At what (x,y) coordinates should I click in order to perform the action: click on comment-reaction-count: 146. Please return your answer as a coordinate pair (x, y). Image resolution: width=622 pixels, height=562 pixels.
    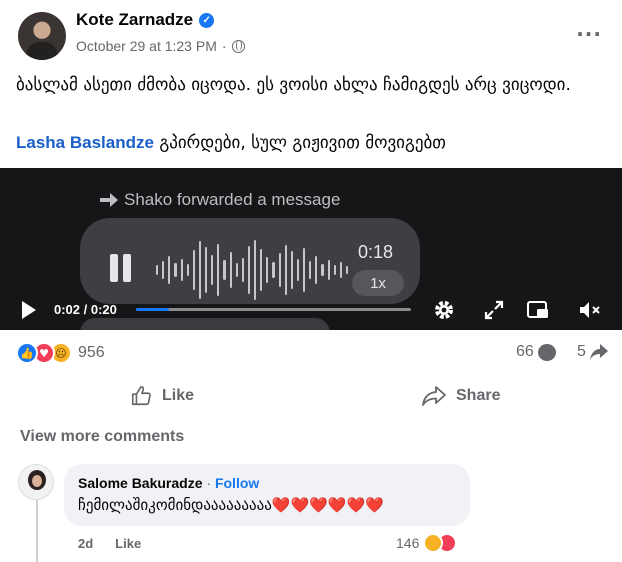
    Looking at the image, I should click on (408, 543).